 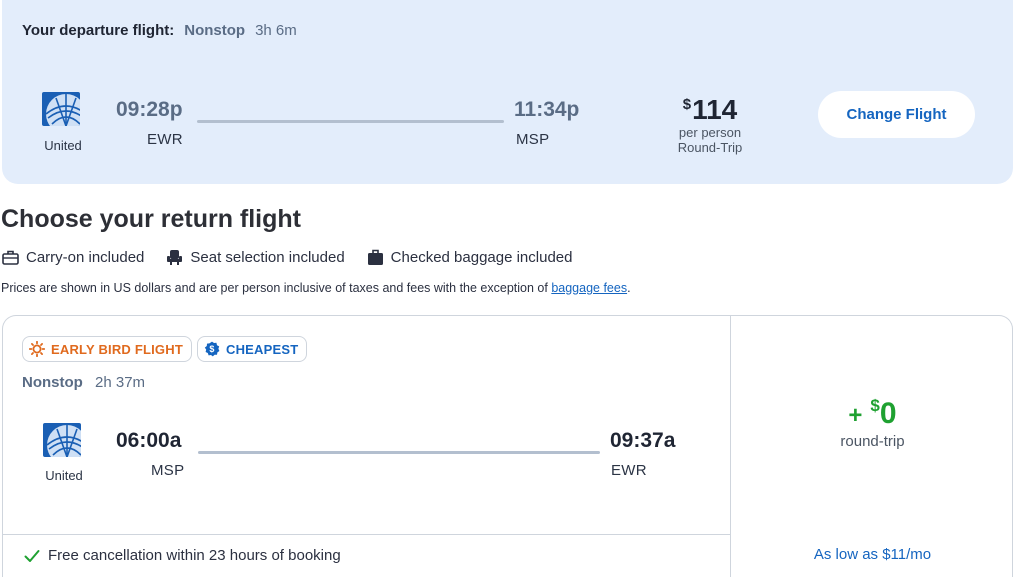 I want to click on departure-header: Your departure flight: Nonstop 3h 6m, so click(x=159, y=30).